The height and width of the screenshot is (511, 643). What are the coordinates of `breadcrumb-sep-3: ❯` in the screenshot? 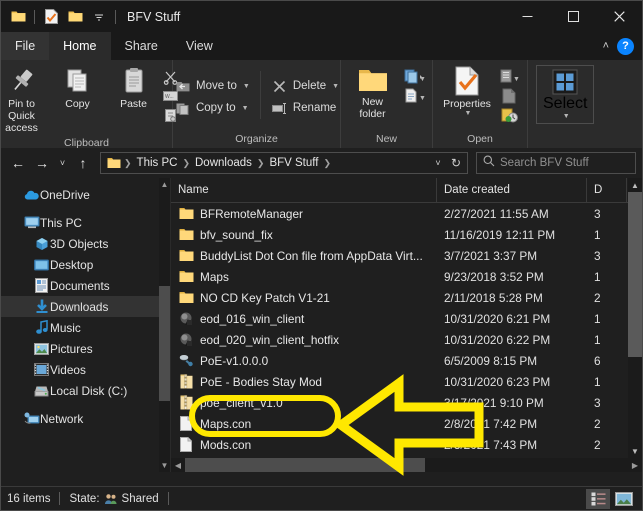 It's located at (327, 163).